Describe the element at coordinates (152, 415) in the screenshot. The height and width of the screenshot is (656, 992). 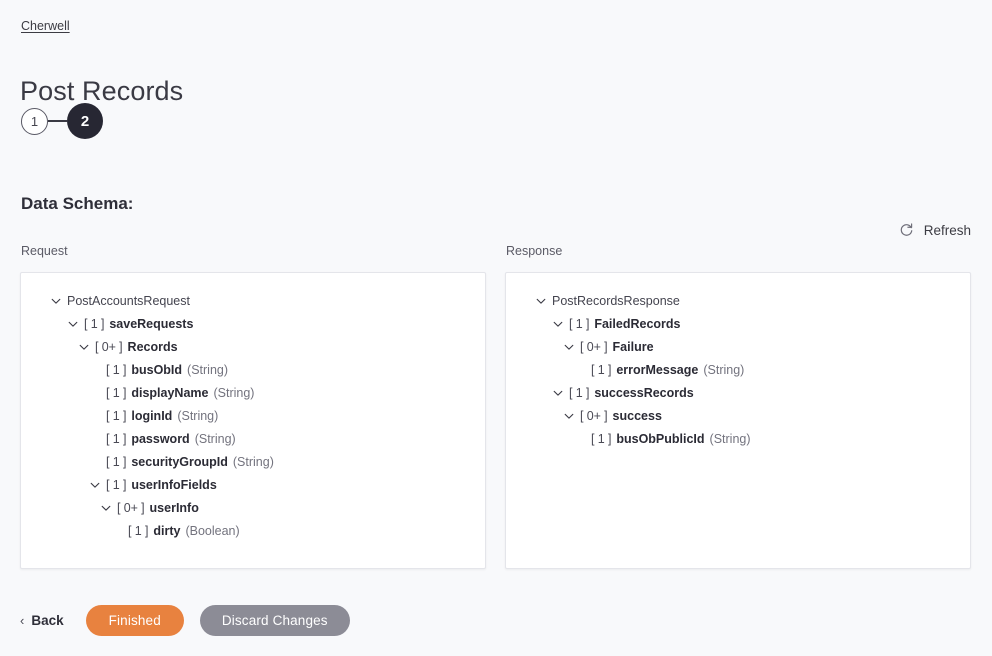
I see `schema-node-name: loginId` at that location.